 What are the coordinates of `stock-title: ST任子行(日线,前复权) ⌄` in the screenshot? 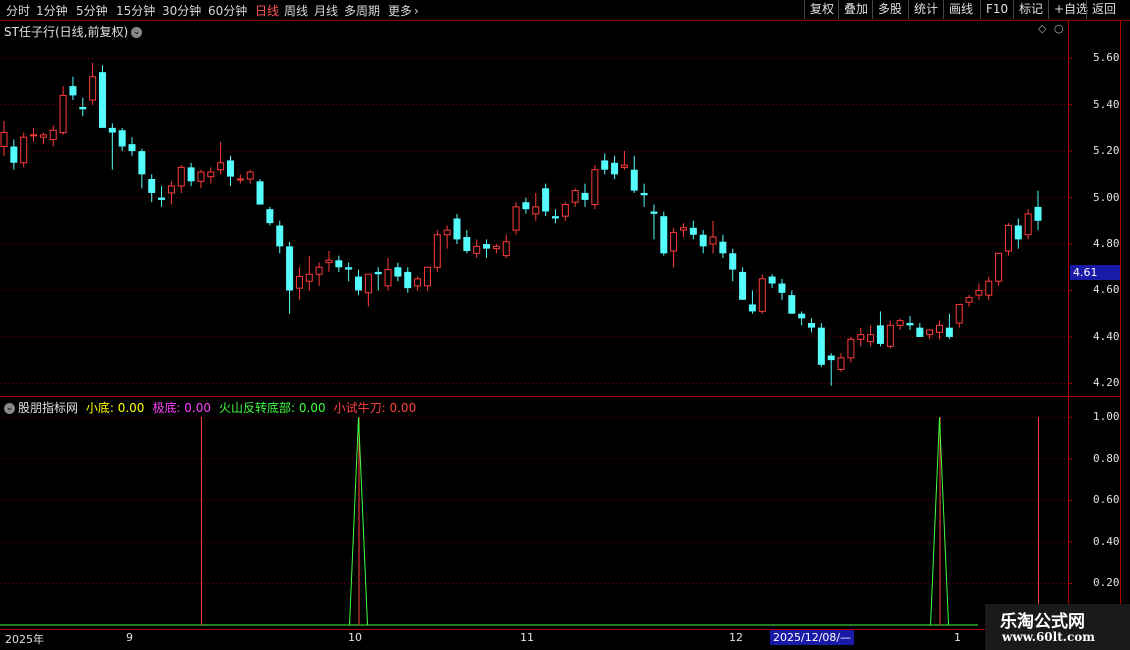 It's located at (73, 31).